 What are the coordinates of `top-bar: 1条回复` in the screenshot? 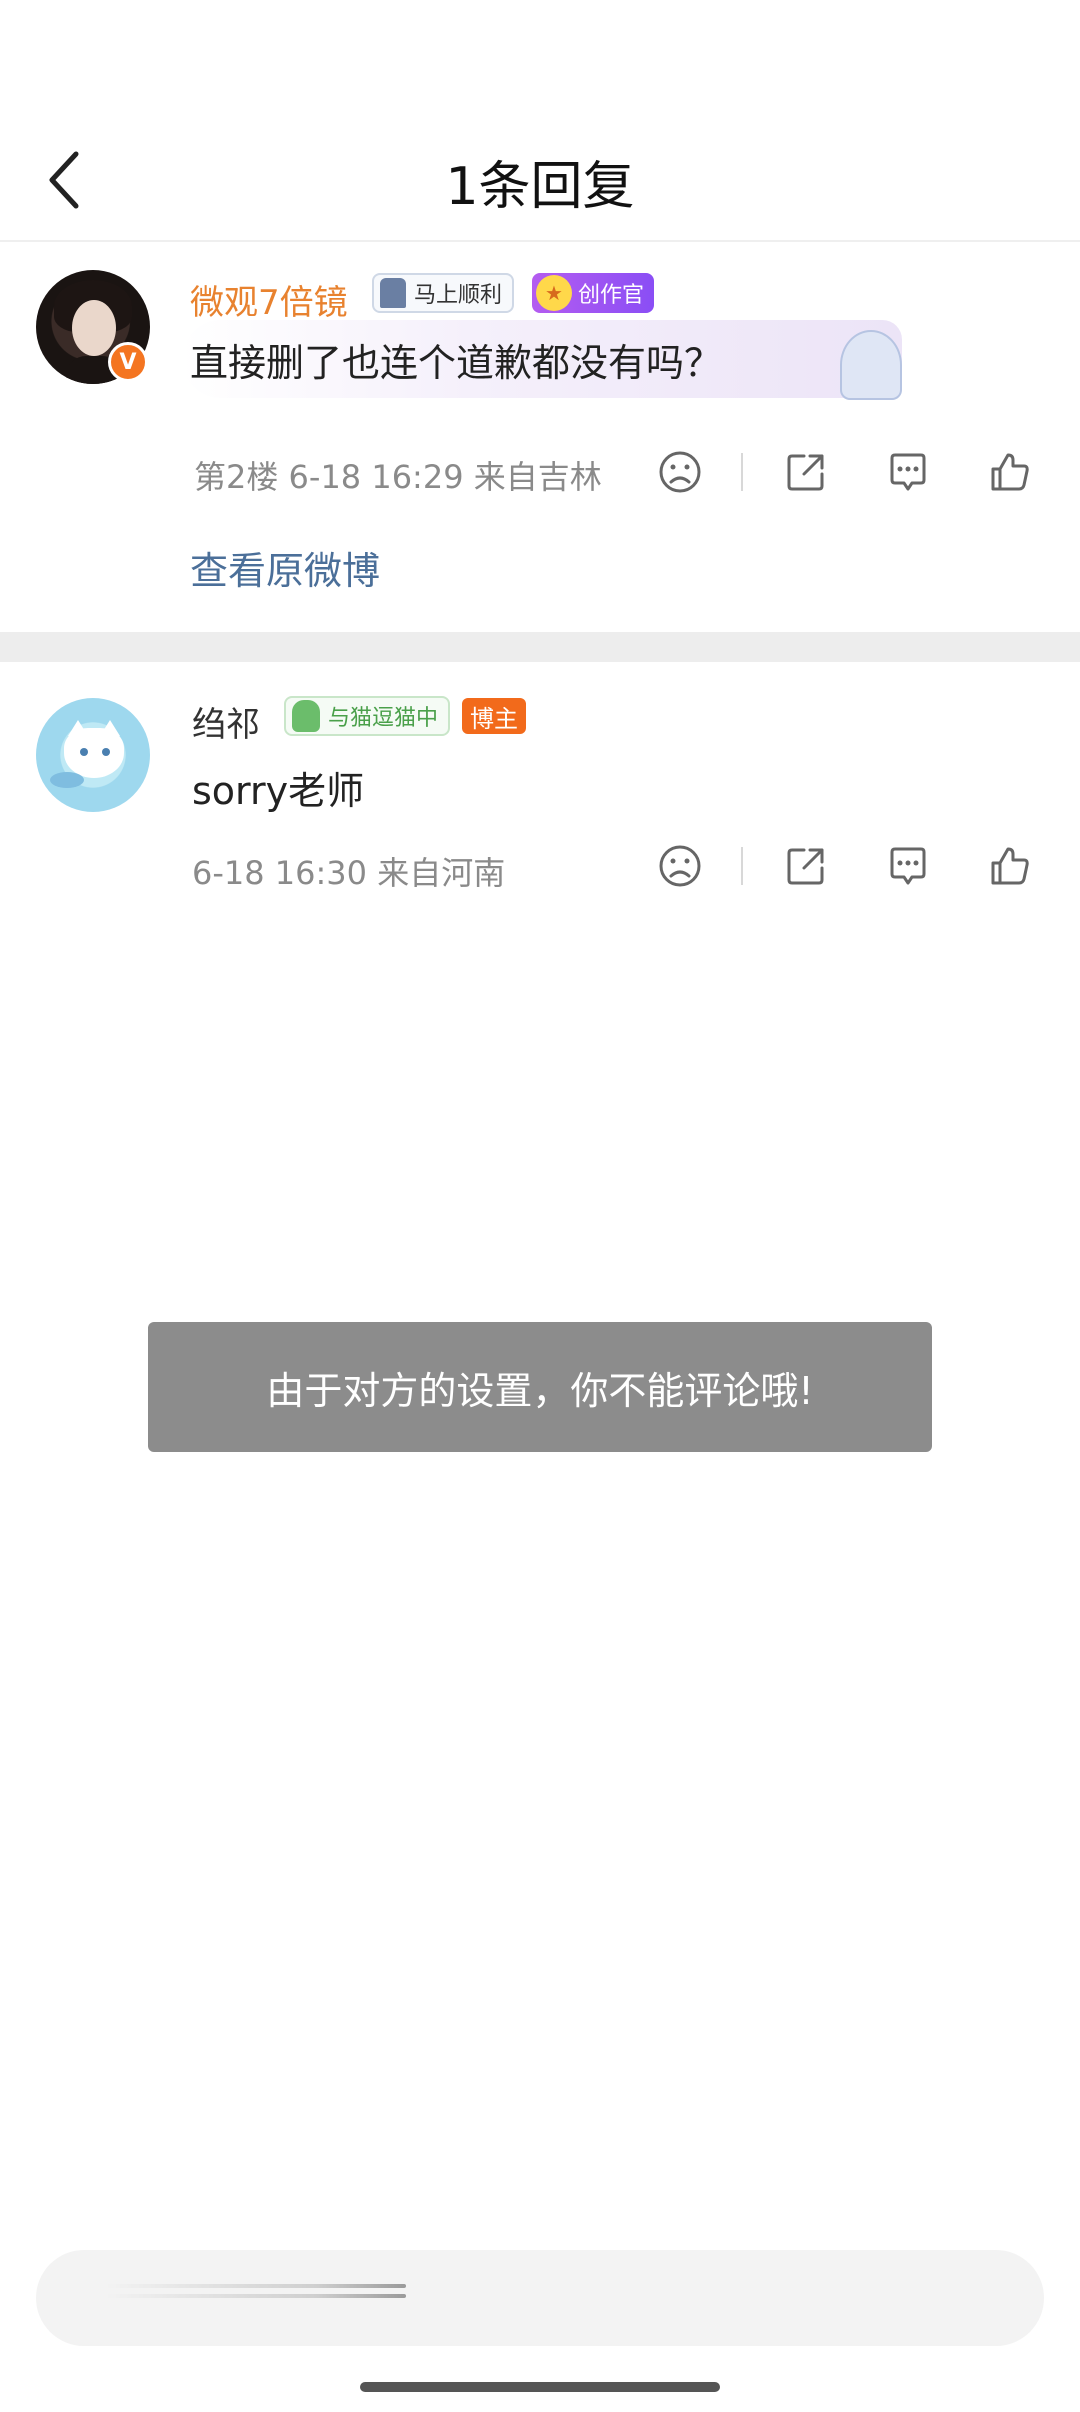 It's located at (540, 180).